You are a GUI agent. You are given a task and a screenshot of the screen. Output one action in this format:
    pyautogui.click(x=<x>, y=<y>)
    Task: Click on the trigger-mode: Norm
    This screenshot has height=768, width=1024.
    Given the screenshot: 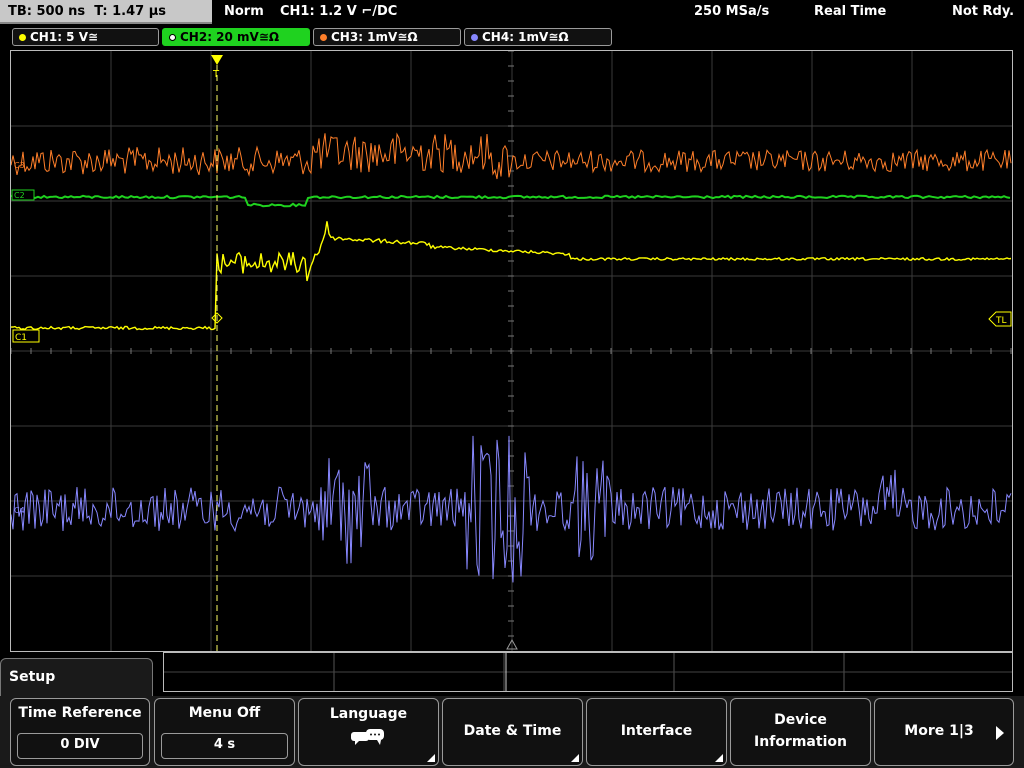 What is the action you would take?
    pyautogui.click(x=244, y=12)
    